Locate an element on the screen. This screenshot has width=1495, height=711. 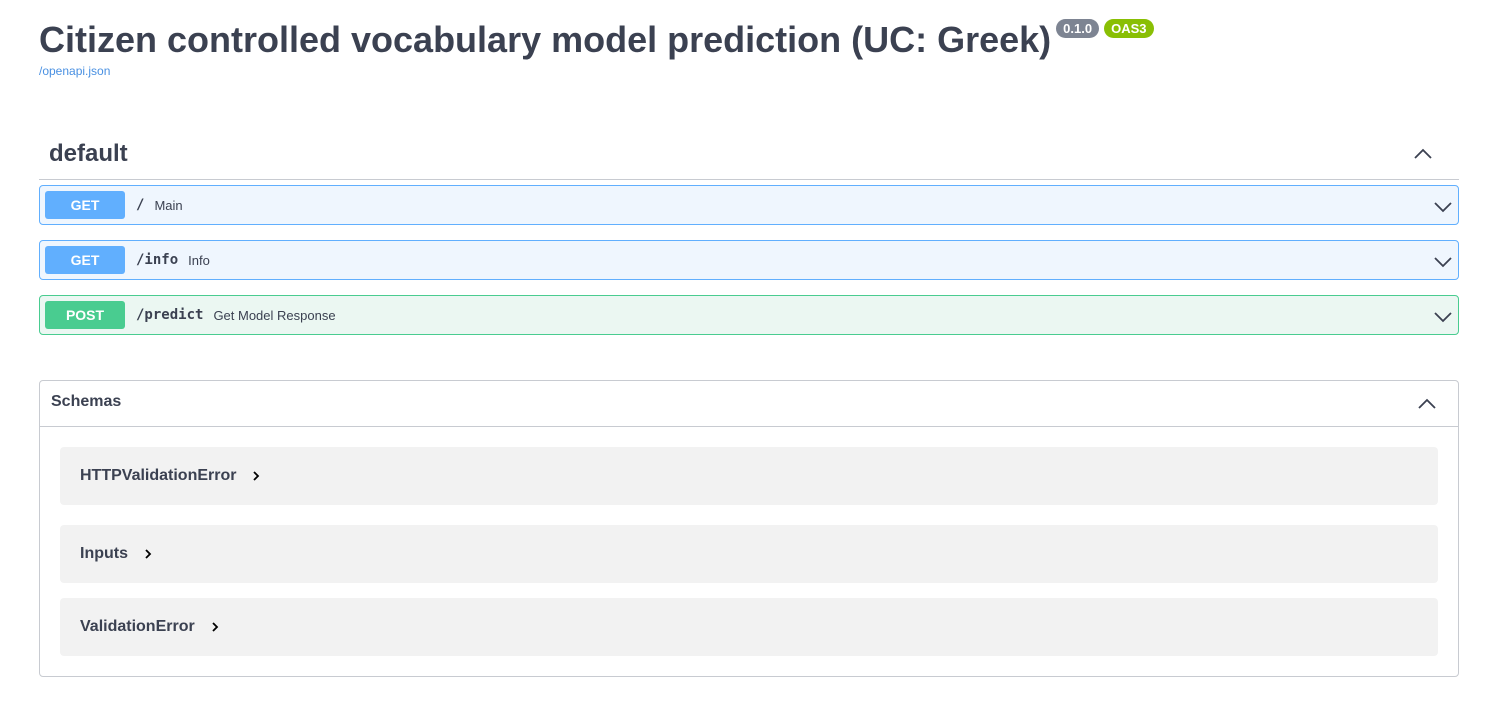
operation-get-root: GET / Main is located at coordinates (749, 205).